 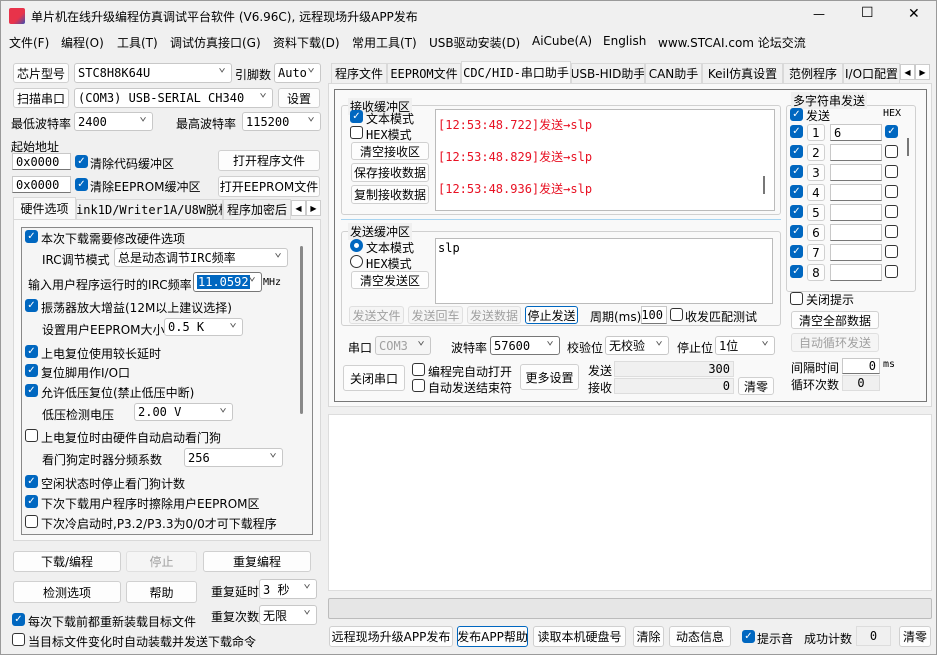 I want to click on auto-end-checkbox, so click(x=418, y=385).